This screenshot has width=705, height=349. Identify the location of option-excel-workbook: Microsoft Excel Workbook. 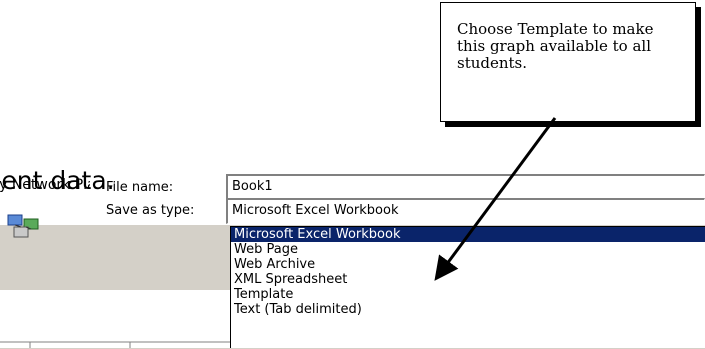
(468, 234).